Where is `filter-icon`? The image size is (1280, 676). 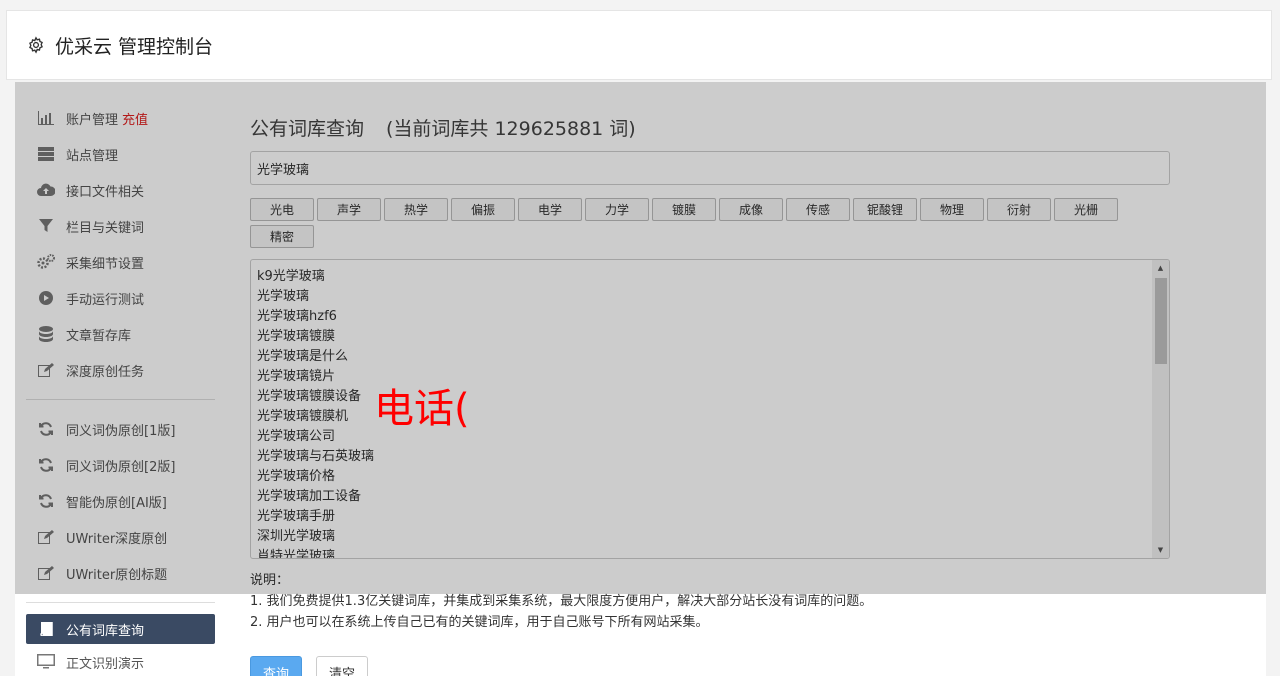 filter-icon is located at coordinates (46, 226).